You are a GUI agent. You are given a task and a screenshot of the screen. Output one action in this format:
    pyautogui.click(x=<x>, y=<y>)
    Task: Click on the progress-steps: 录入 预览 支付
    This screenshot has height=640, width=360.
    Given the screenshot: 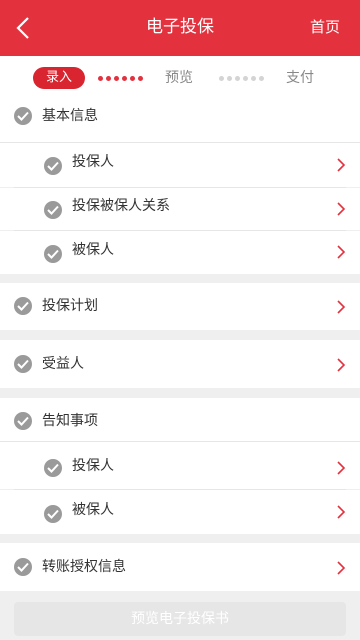 What is the action you would take?
    pyautogui.click(x=180, y=78)
    